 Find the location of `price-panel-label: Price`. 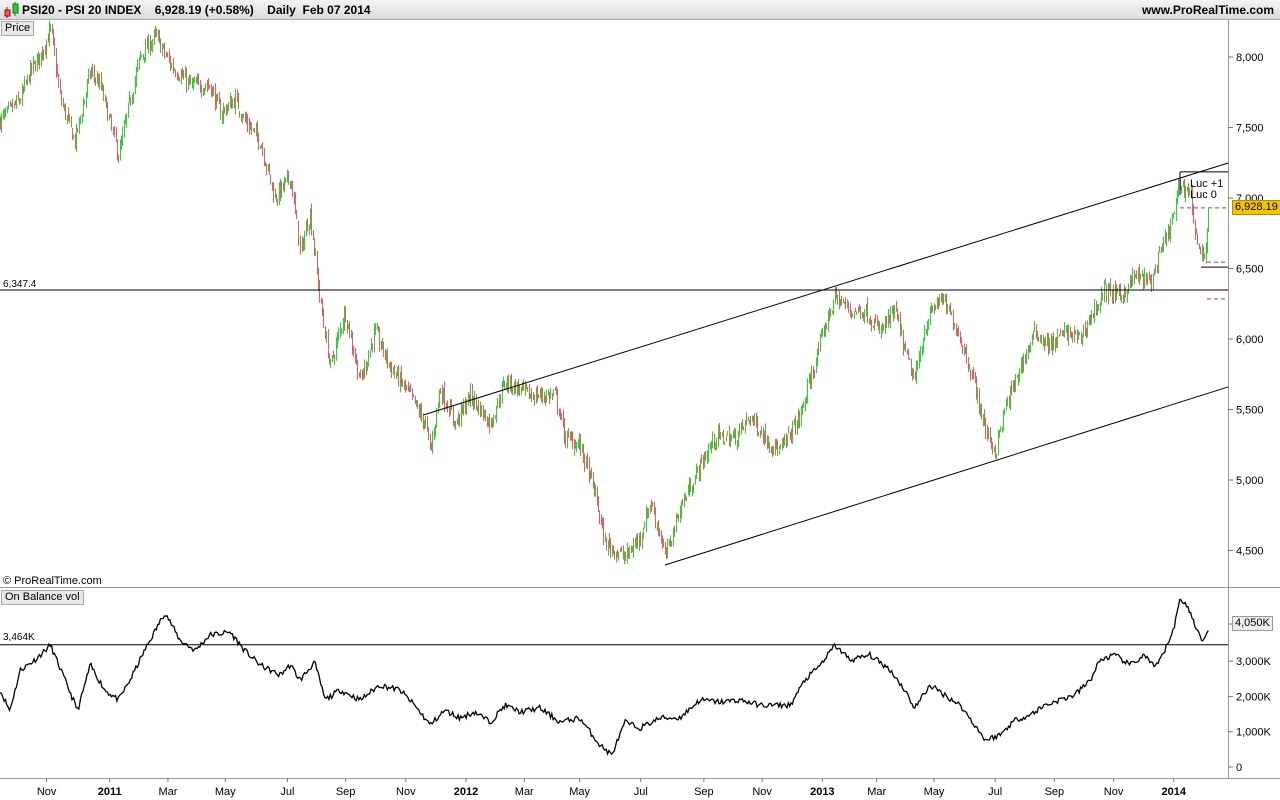

price-panel-label: Price is located at coordinates (18, 28).